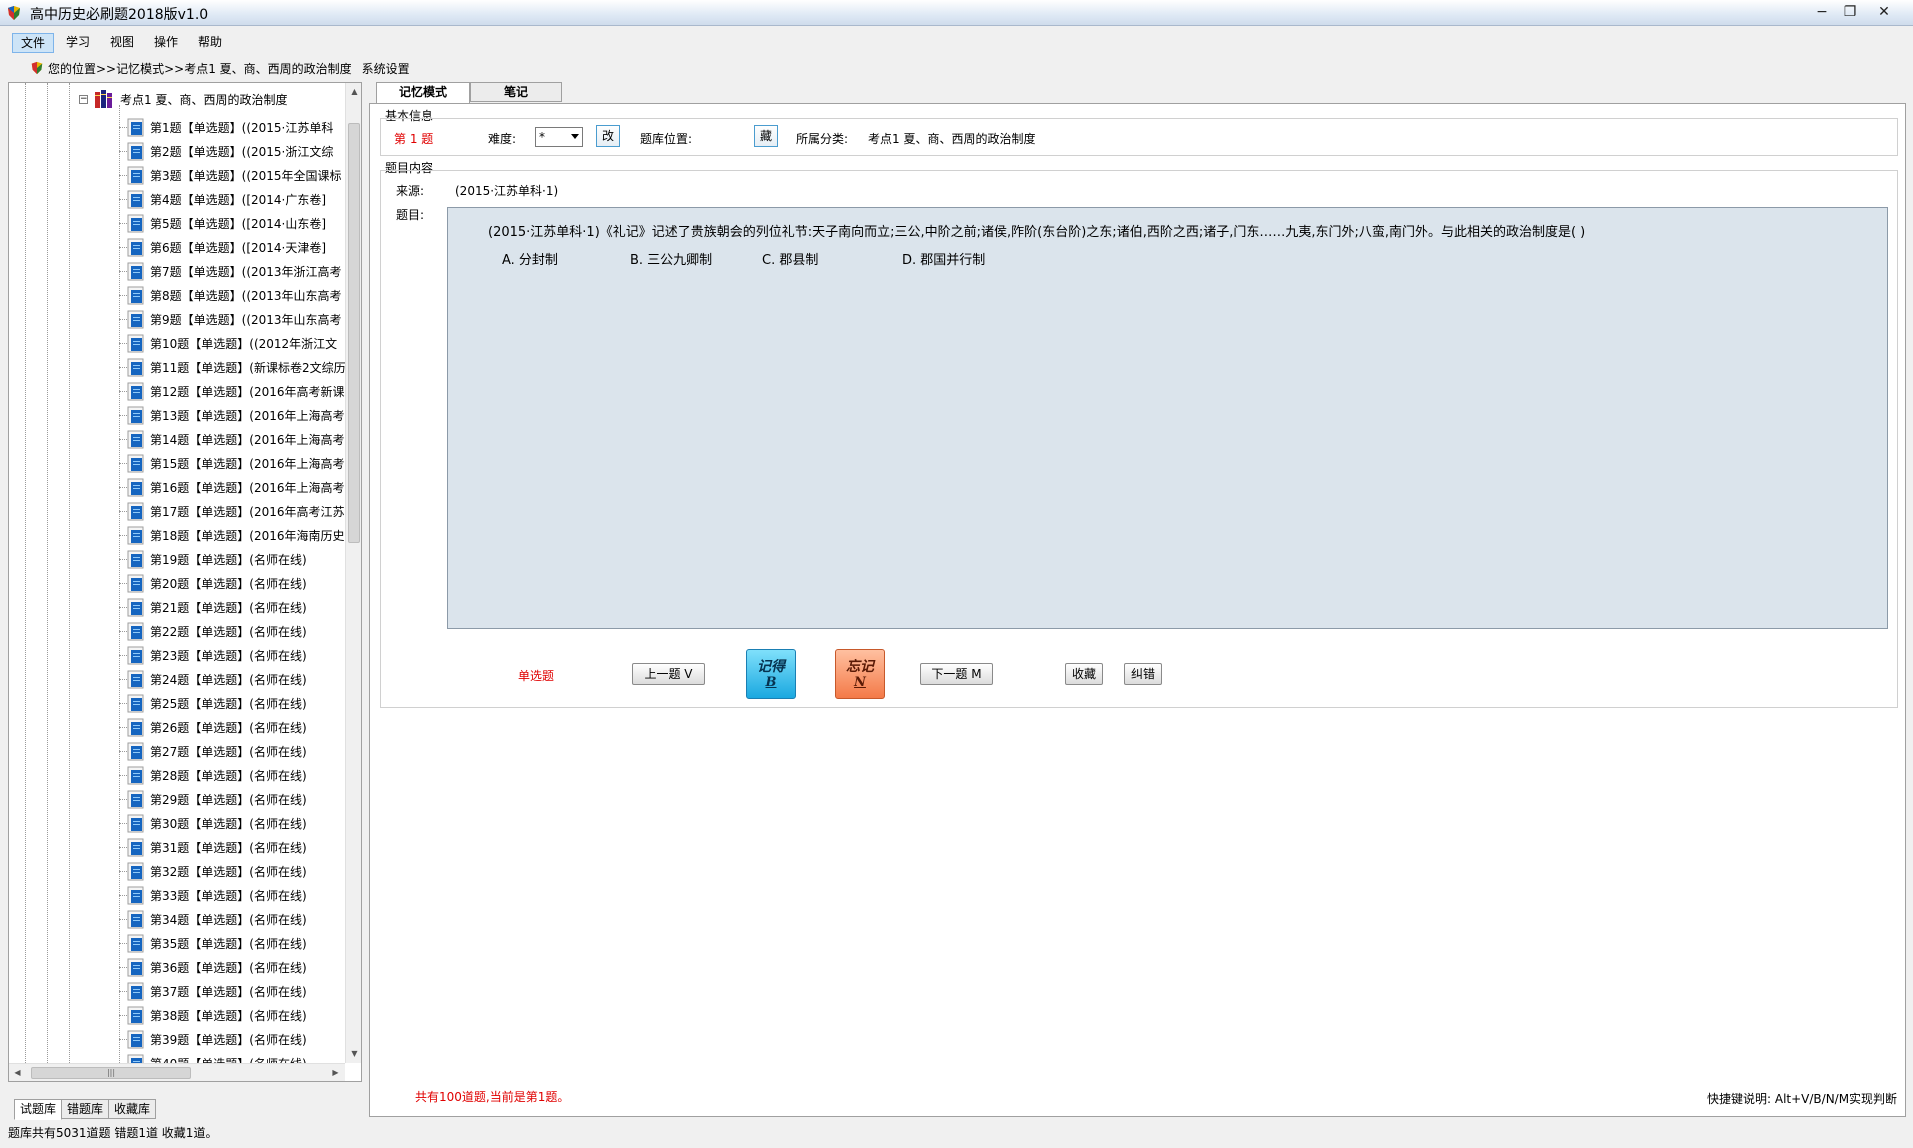 This screenshot has width=1913, height=1148. Describe the element at coordinates (228, 823) in the screenshot. I see `tree-item-label: 第30题【单选题】(名师在线)` at that location.